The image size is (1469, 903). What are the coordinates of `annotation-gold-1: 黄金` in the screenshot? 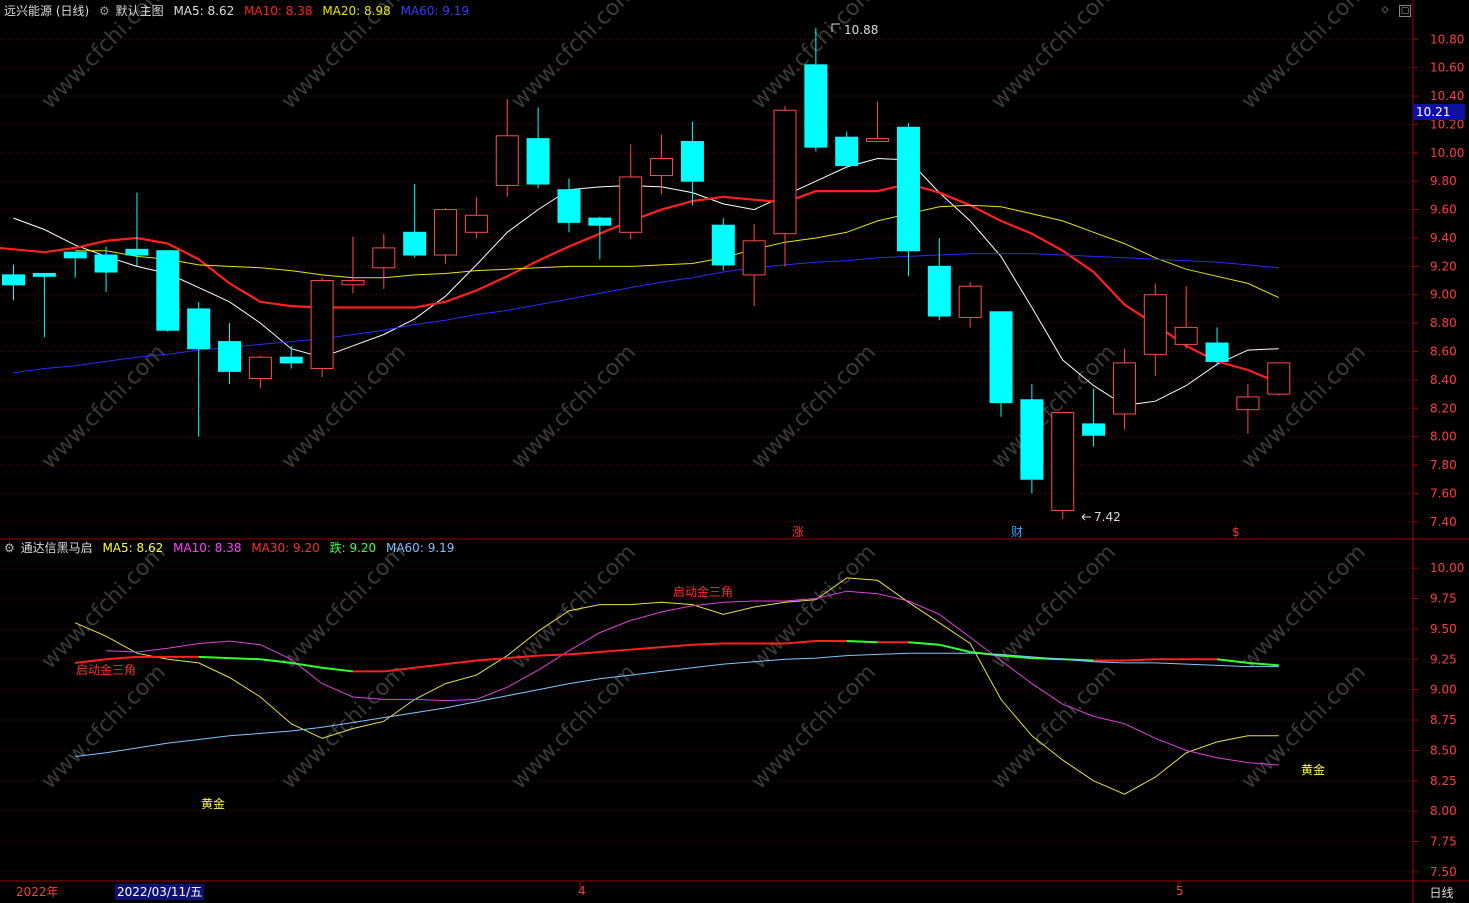 It's located at (213, 803).